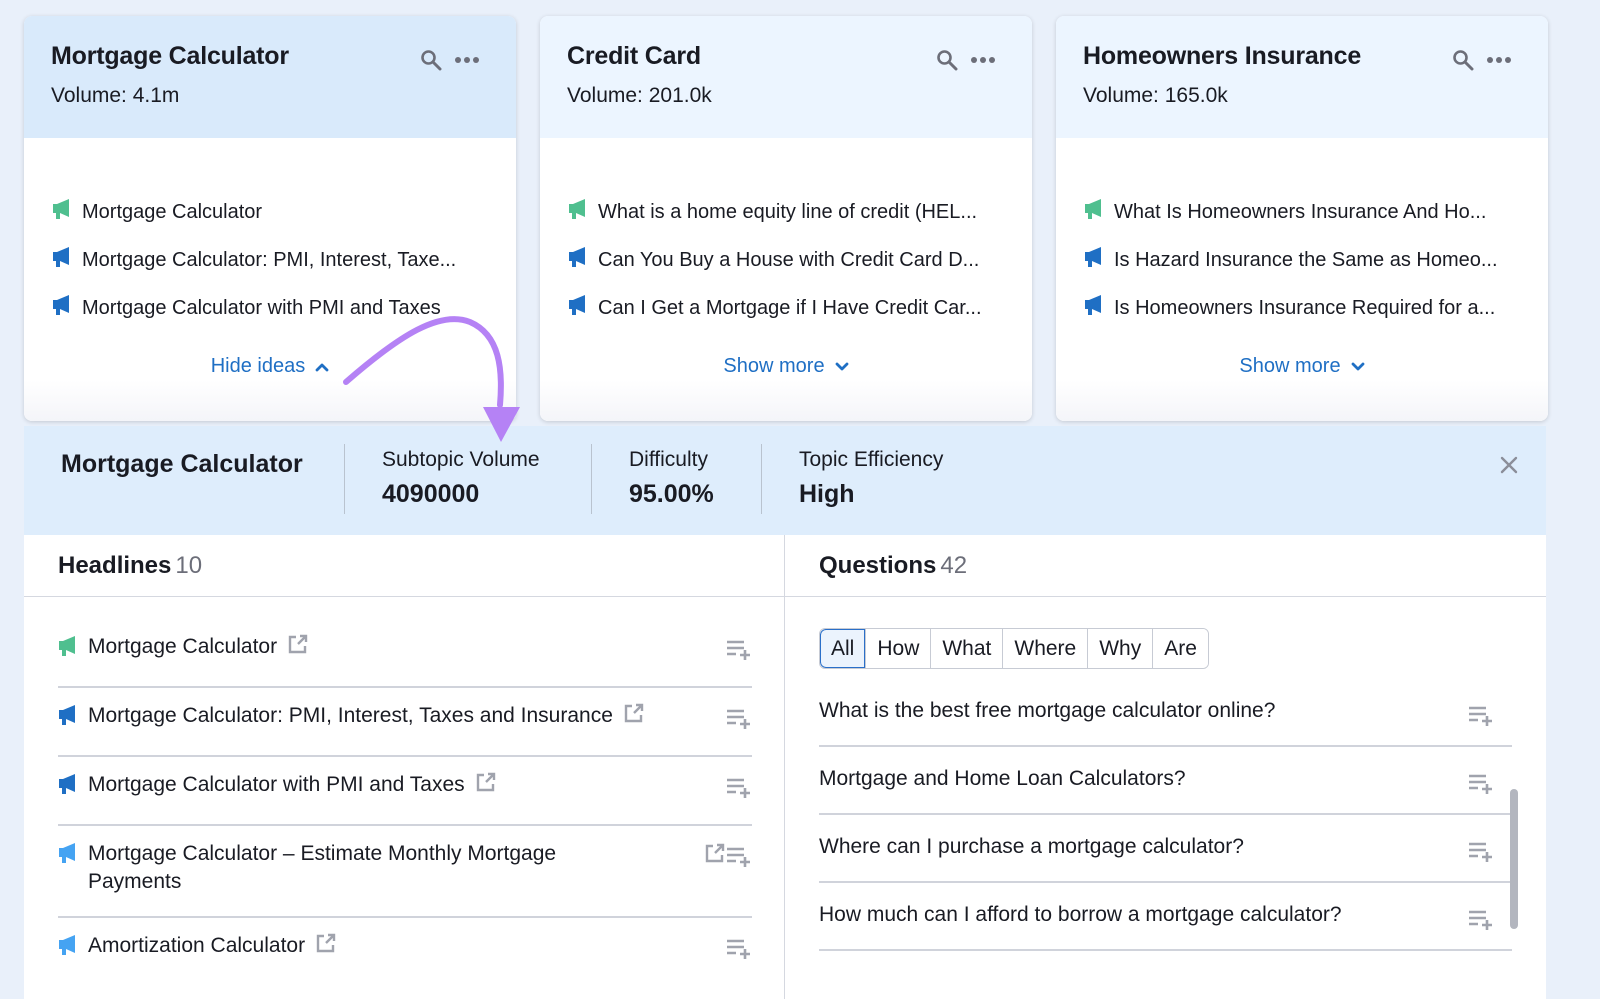 This screenshot has height=999, width=1600. Describe the element at coordinates (898, 648) in the screenshot. I see `filter-tab-how: How` at that location.